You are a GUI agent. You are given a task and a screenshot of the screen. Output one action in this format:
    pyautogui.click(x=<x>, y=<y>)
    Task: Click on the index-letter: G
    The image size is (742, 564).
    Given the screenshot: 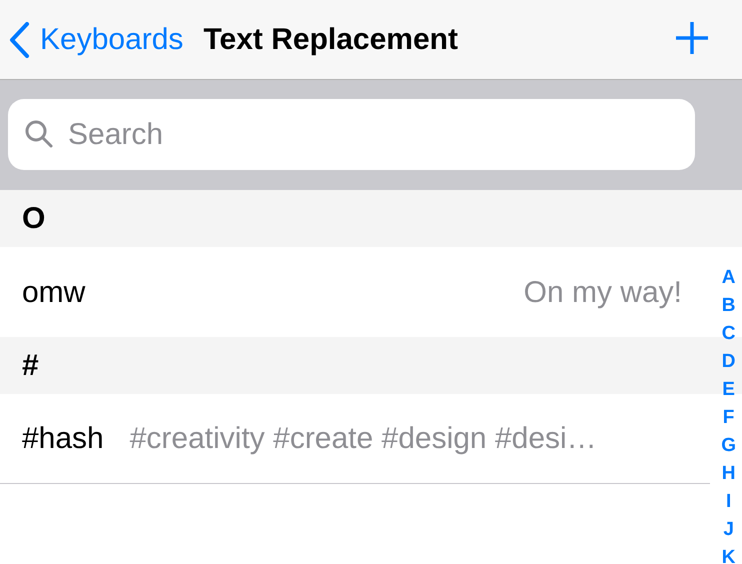 What is the action you would take?
    pyautogui.click(x=728, y=446)
    